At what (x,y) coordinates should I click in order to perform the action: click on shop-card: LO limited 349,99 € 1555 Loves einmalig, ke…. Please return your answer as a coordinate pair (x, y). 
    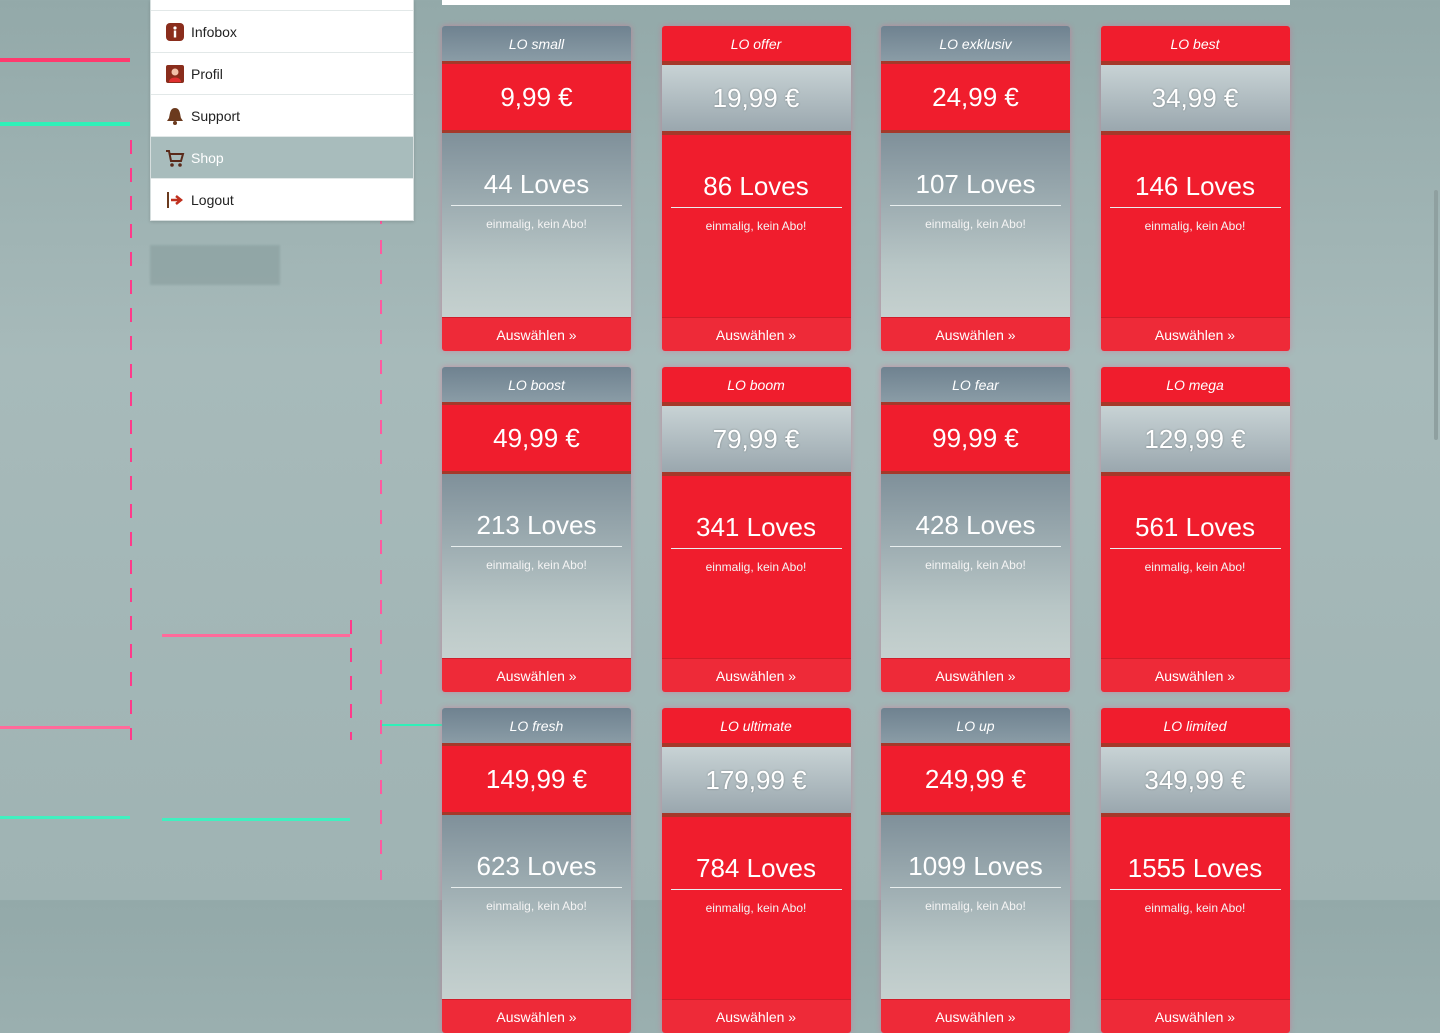
    Looking at the image, I should click on (1195, 870).